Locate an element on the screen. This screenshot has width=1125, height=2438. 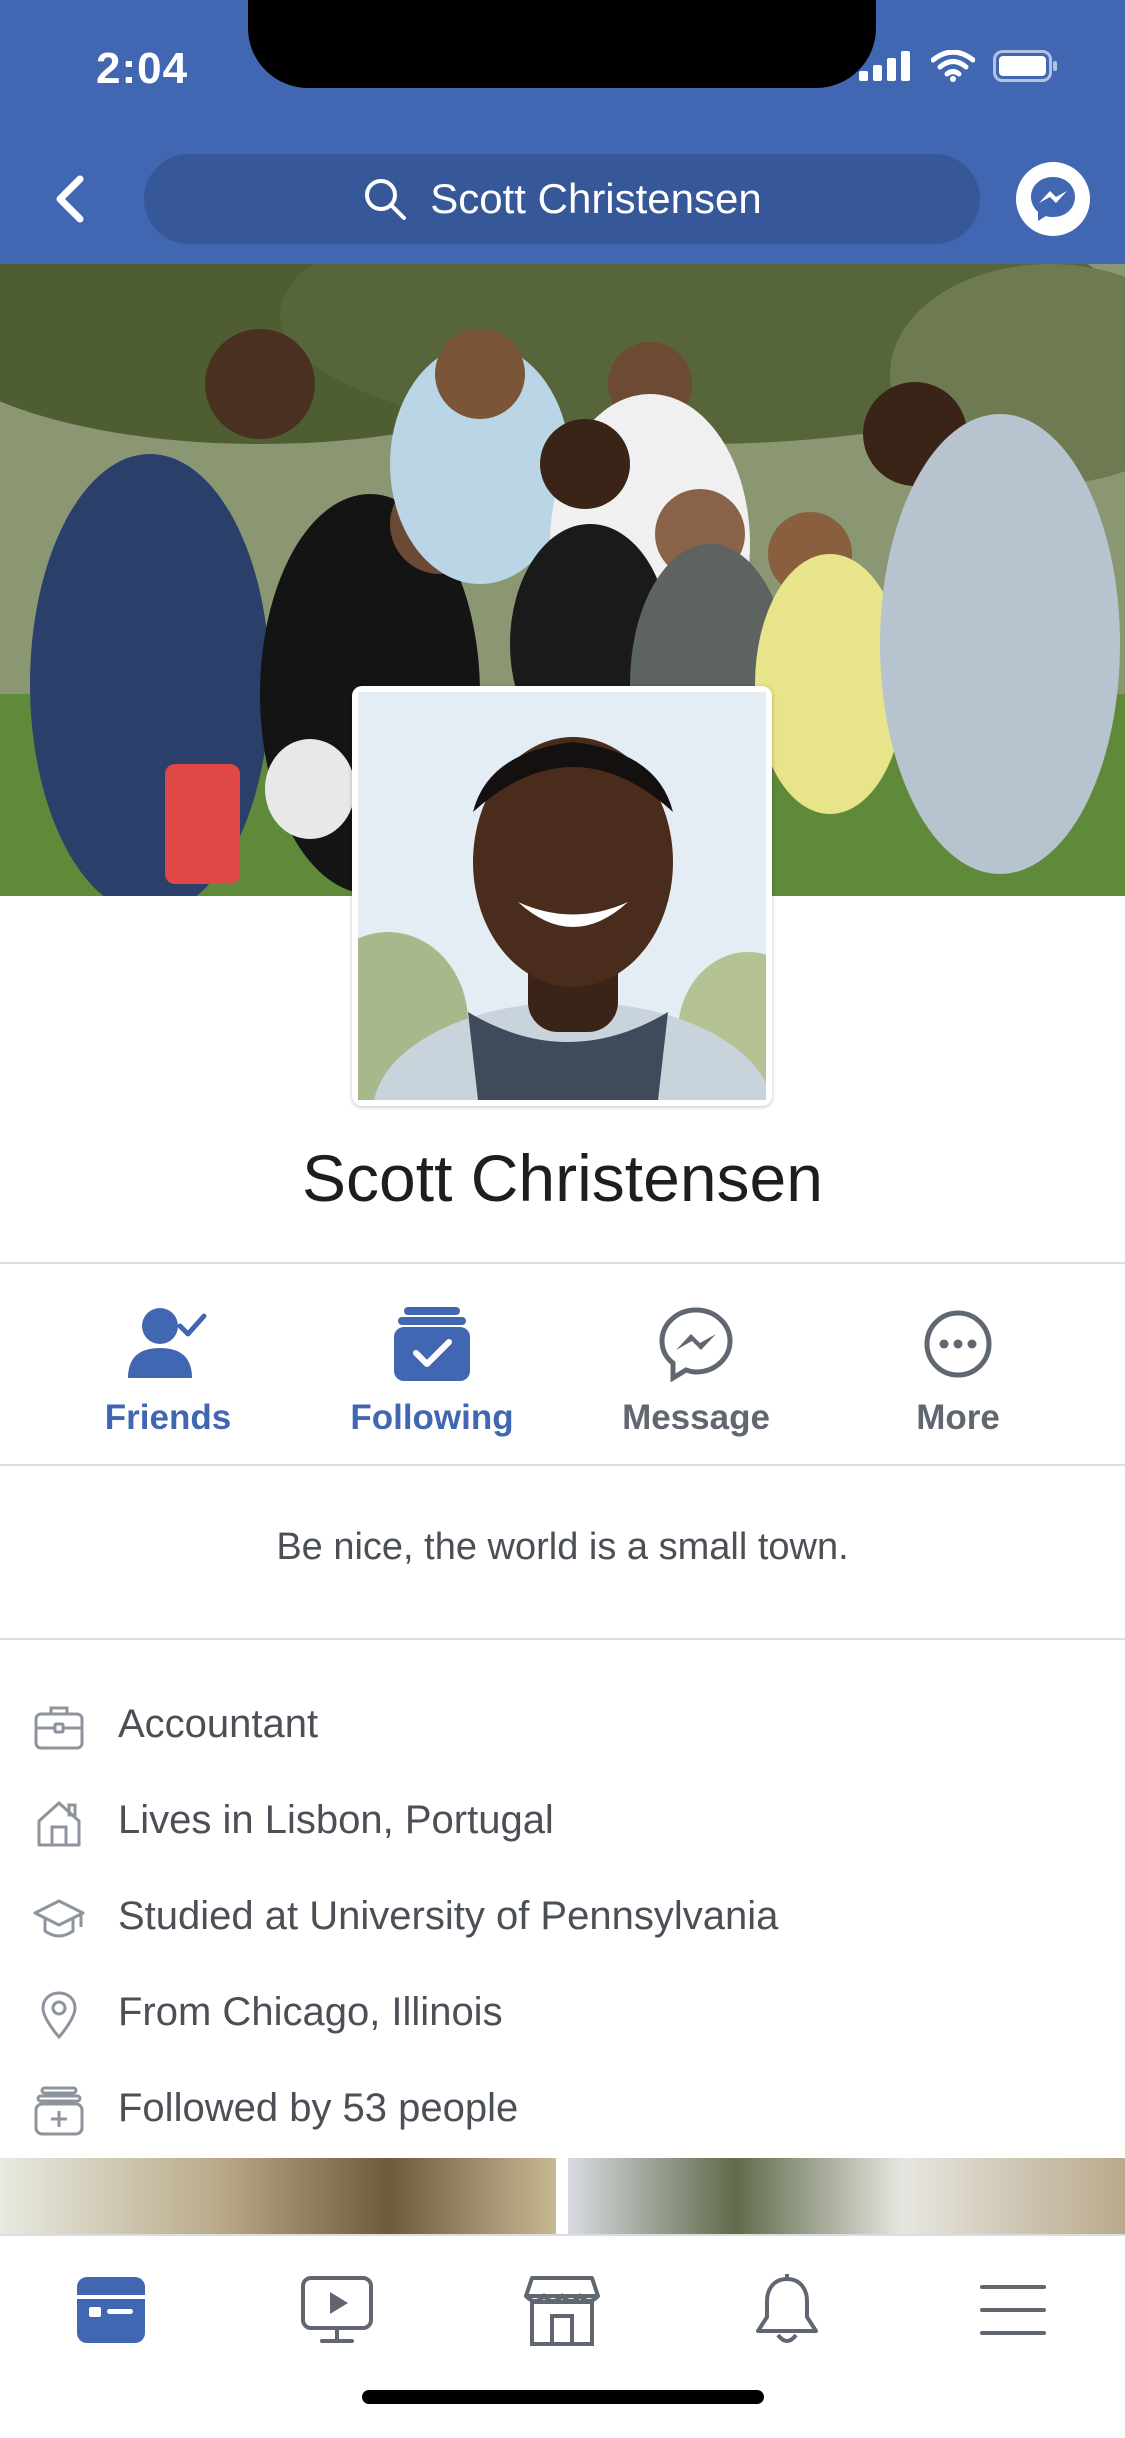
detail-followers-text: Followed by 53 people is located at coordinates (318, 2108).